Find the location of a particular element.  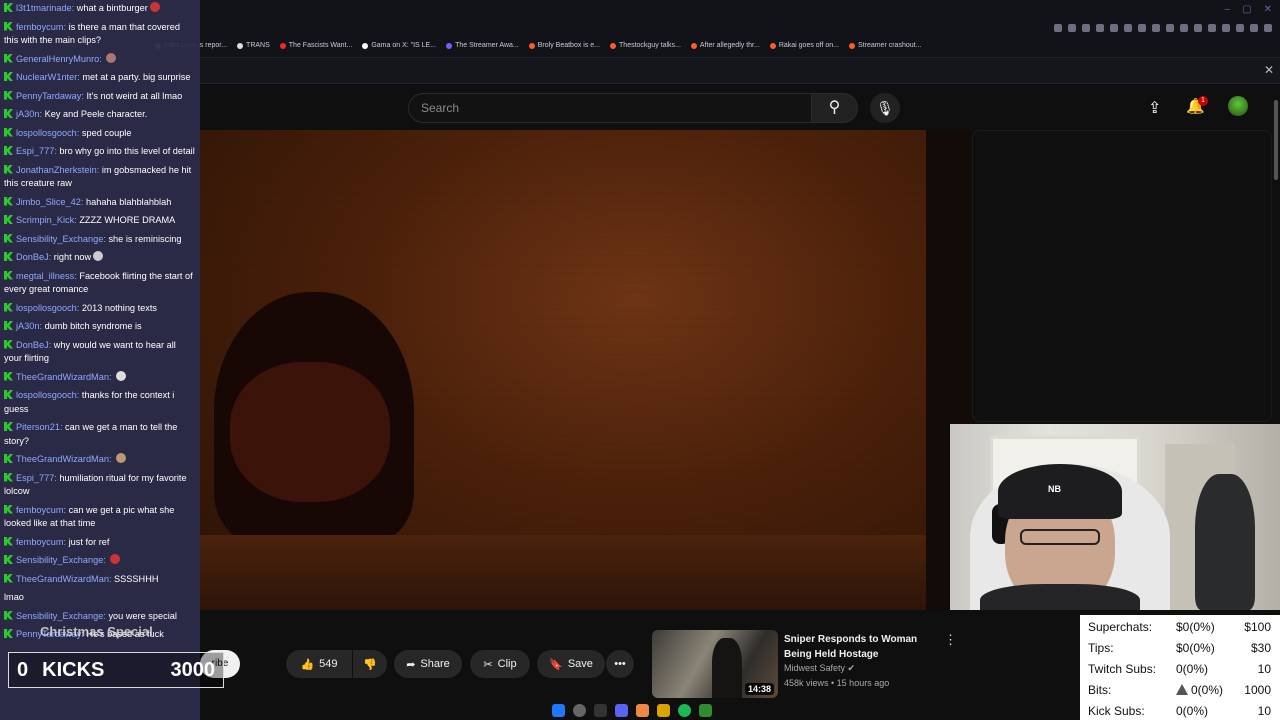

save-button: 🔖 Save is located at coordinates (571, 664).